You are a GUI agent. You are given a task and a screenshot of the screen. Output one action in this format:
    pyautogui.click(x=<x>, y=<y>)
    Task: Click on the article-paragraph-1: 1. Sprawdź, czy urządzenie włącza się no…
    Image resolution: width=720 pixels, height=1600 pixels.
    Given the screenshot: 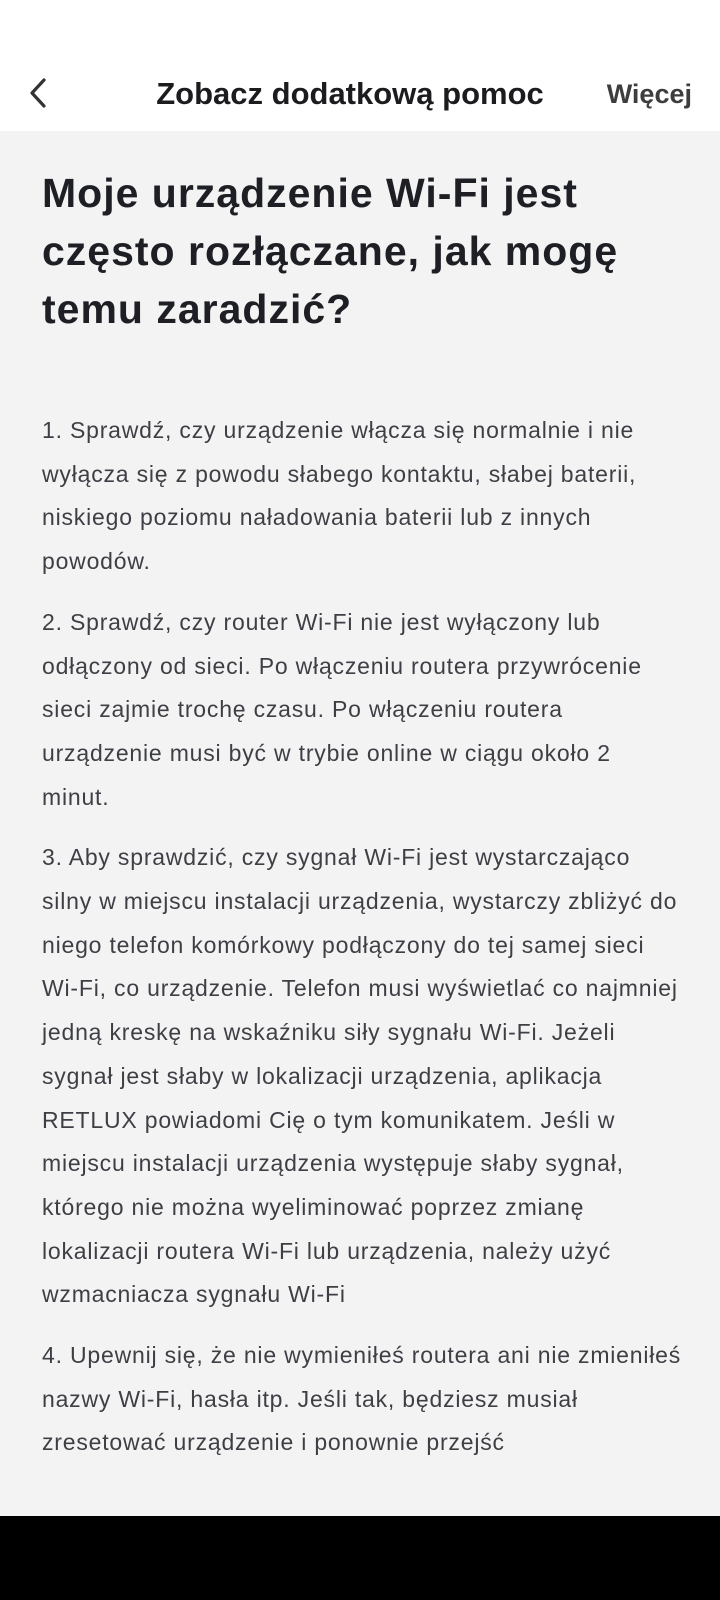 What is the action you would take?
    pyautogui.click(x=339, y=496)
    